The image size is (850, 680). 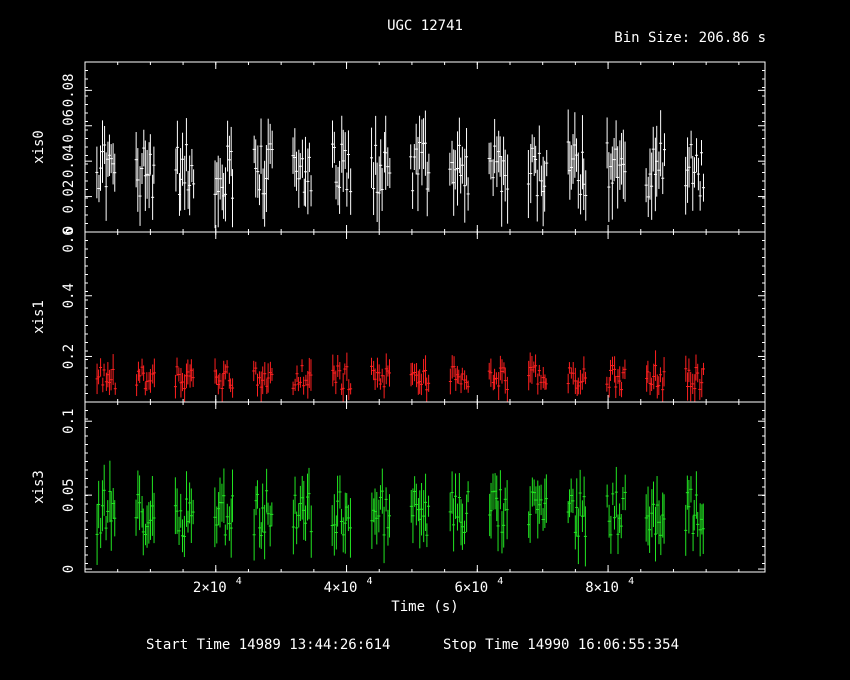 I want to click on y-axis-label: xis3, so click(x=39, y=487).